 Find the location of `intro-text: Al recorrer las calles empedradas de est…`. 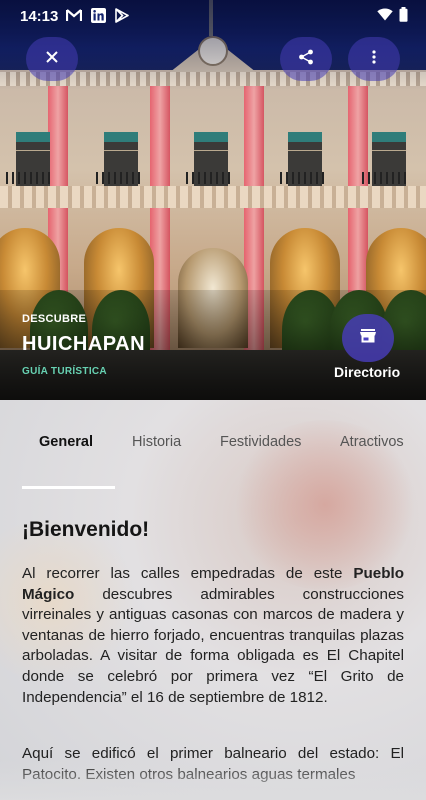

intro-text: Al recorrer las calles empedradas de est… is located at coordinates (188, 573).